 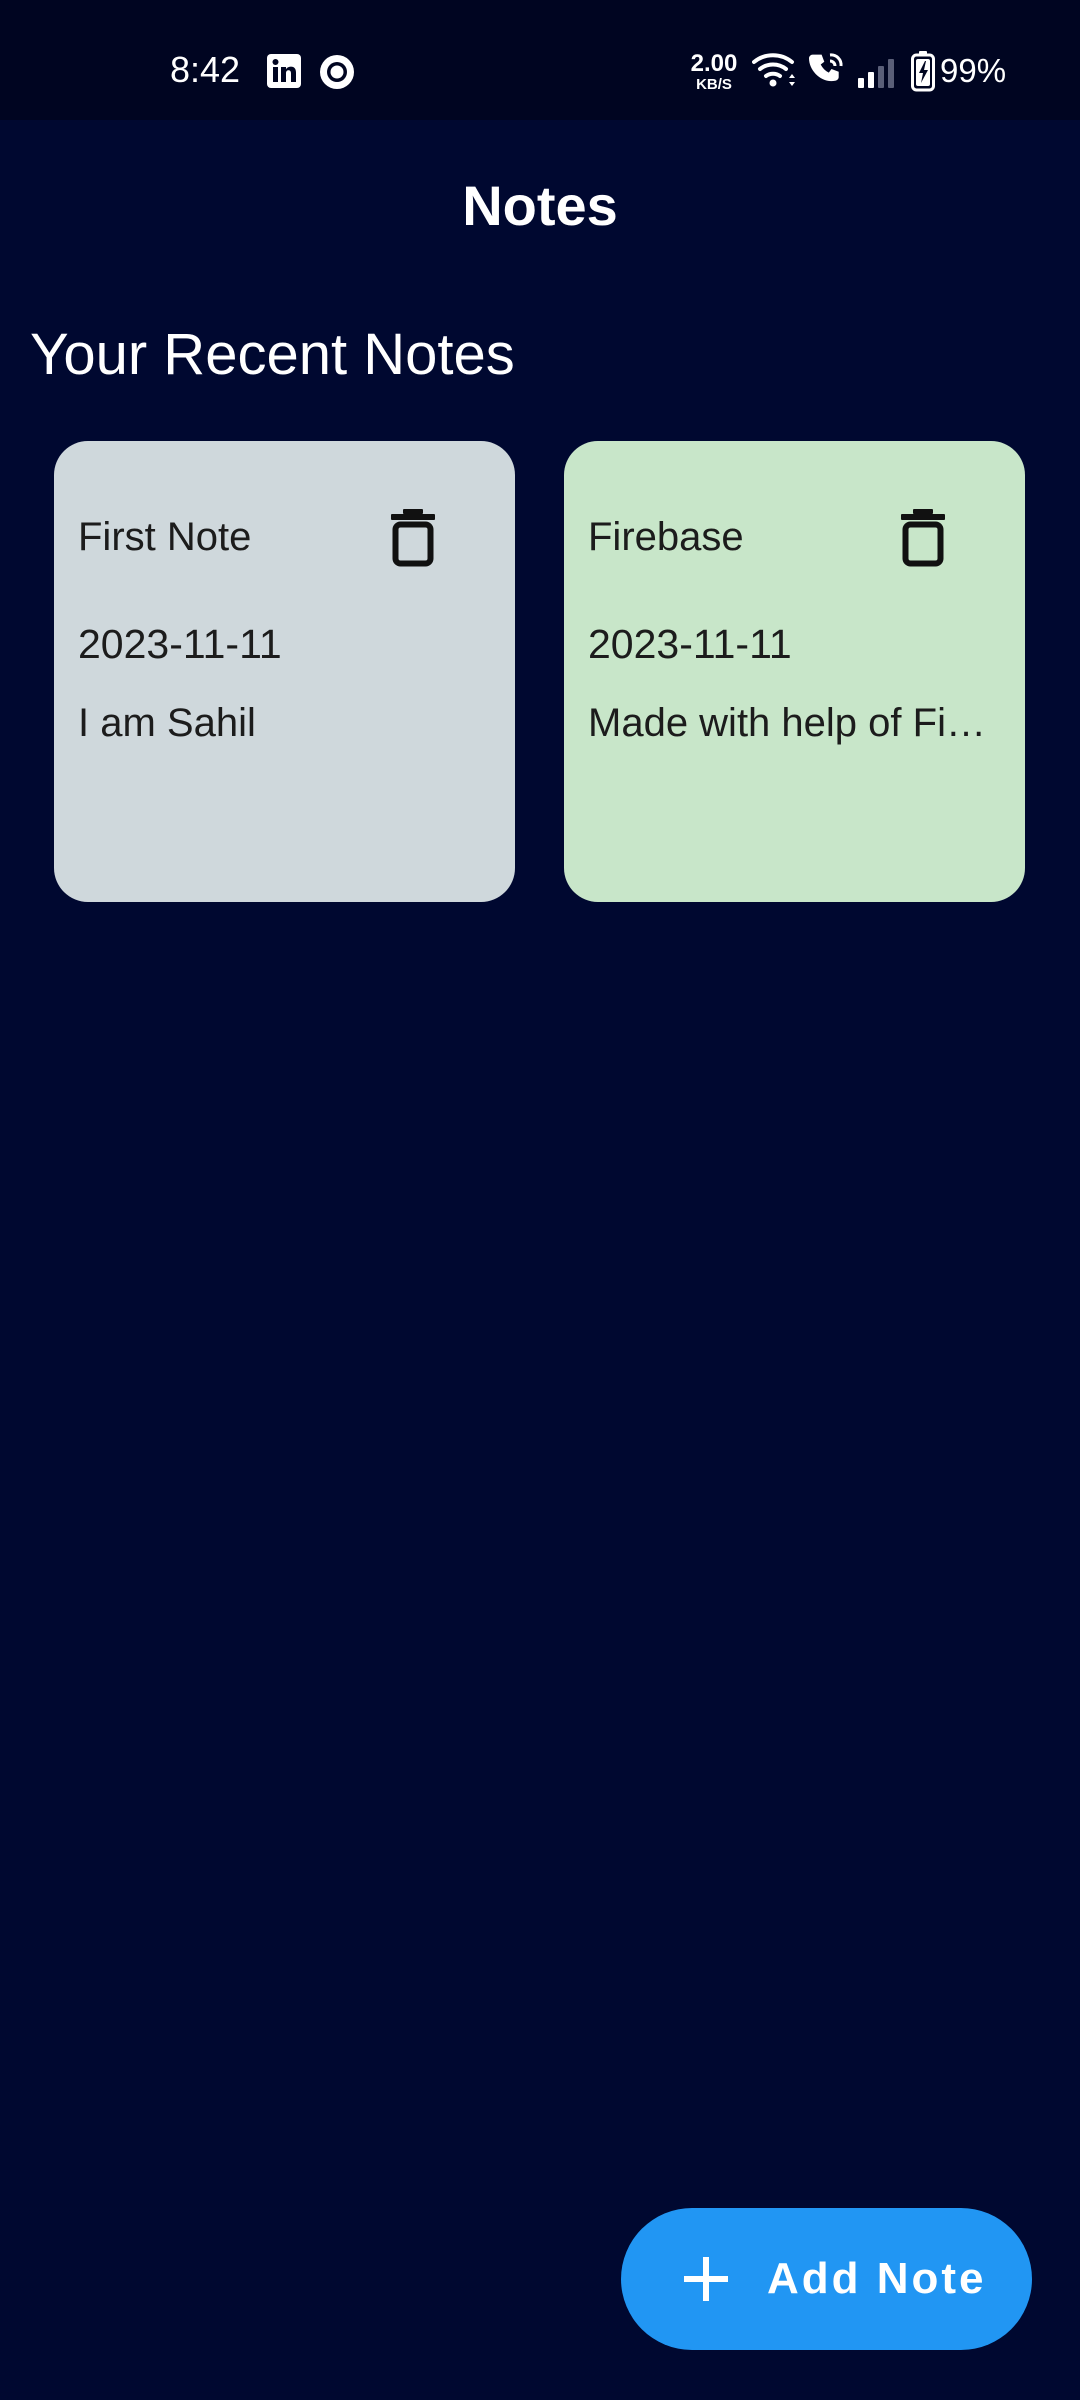 I want to click on linkedin-icon, so click(x=284, y=71).